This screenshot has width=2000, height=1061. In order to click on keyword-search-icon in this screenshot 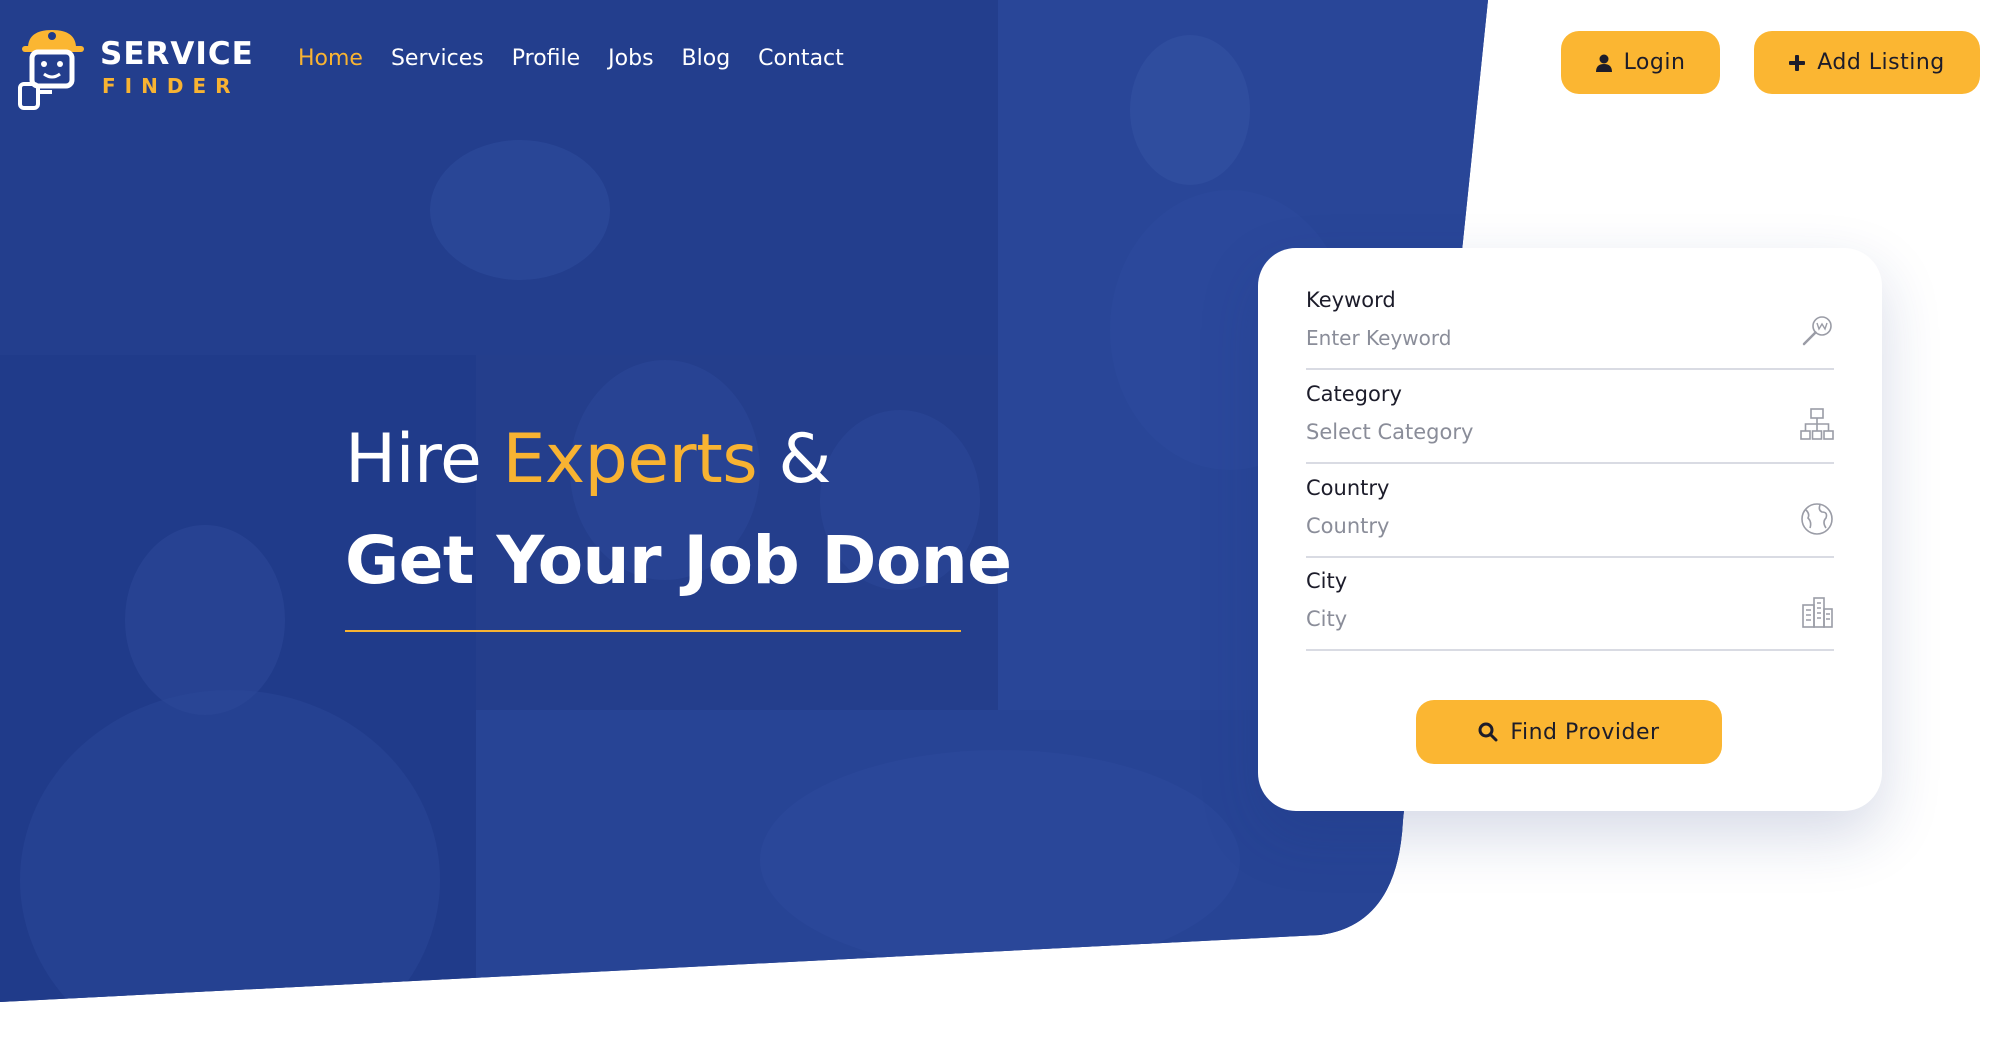, I will do `click(1817, 331)`.